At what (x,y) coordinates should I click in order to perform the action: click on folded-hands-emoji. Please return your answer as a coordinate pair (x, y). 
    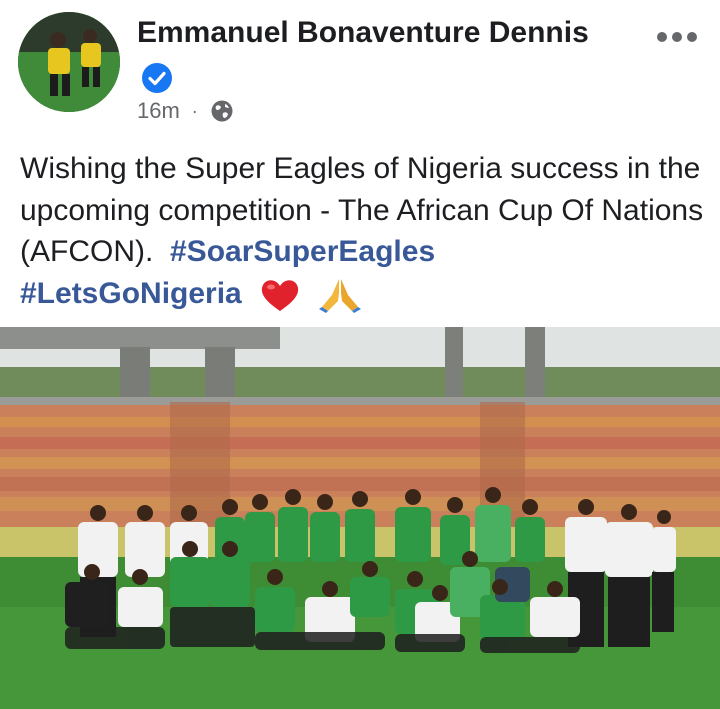
    Looking at the image, I should click on (340, 295).